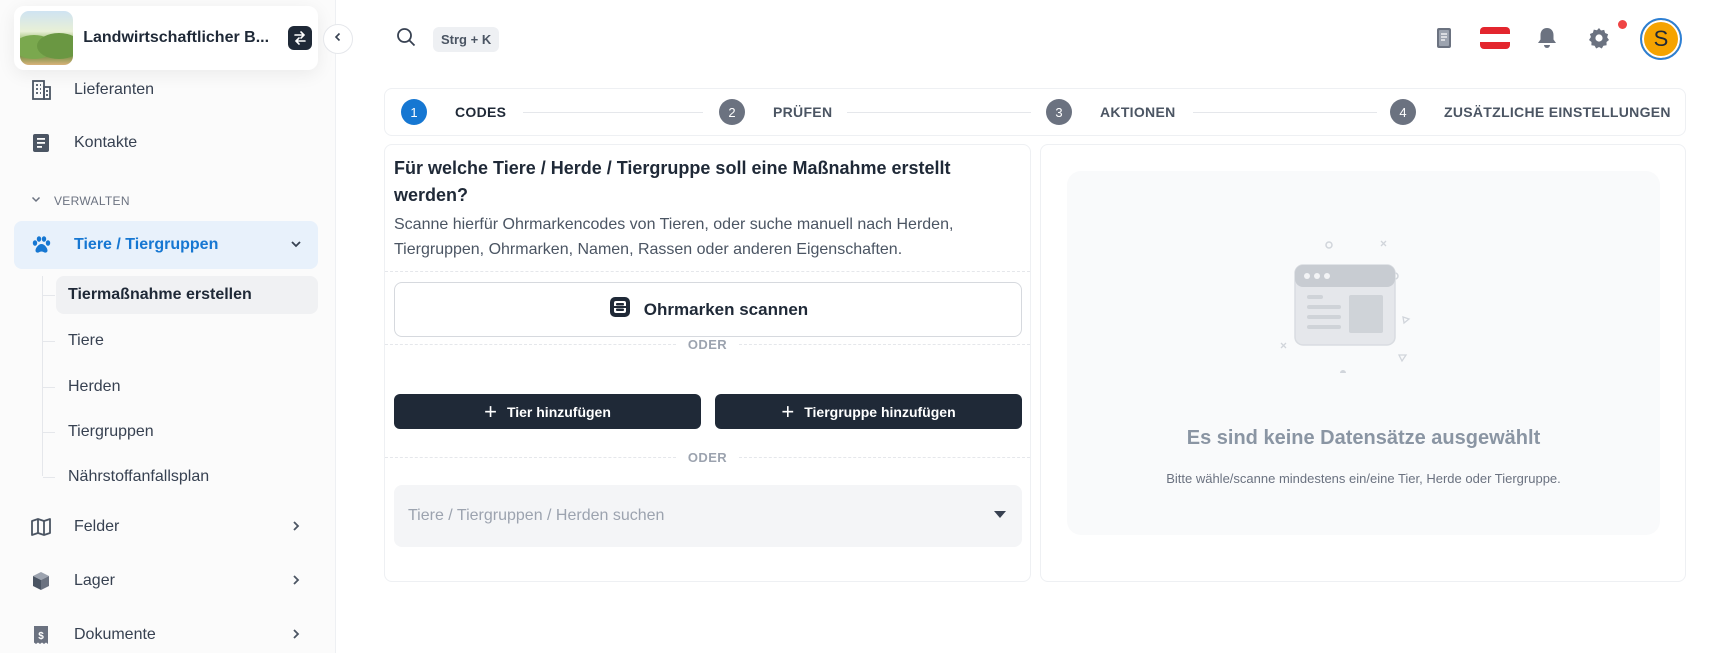 Image resolution: width=1709 pixels, height=653 pixels. What do you see at coordinates (41, 90) in the screenshot?
I see `building-icon` at bounding box center [41, 90].